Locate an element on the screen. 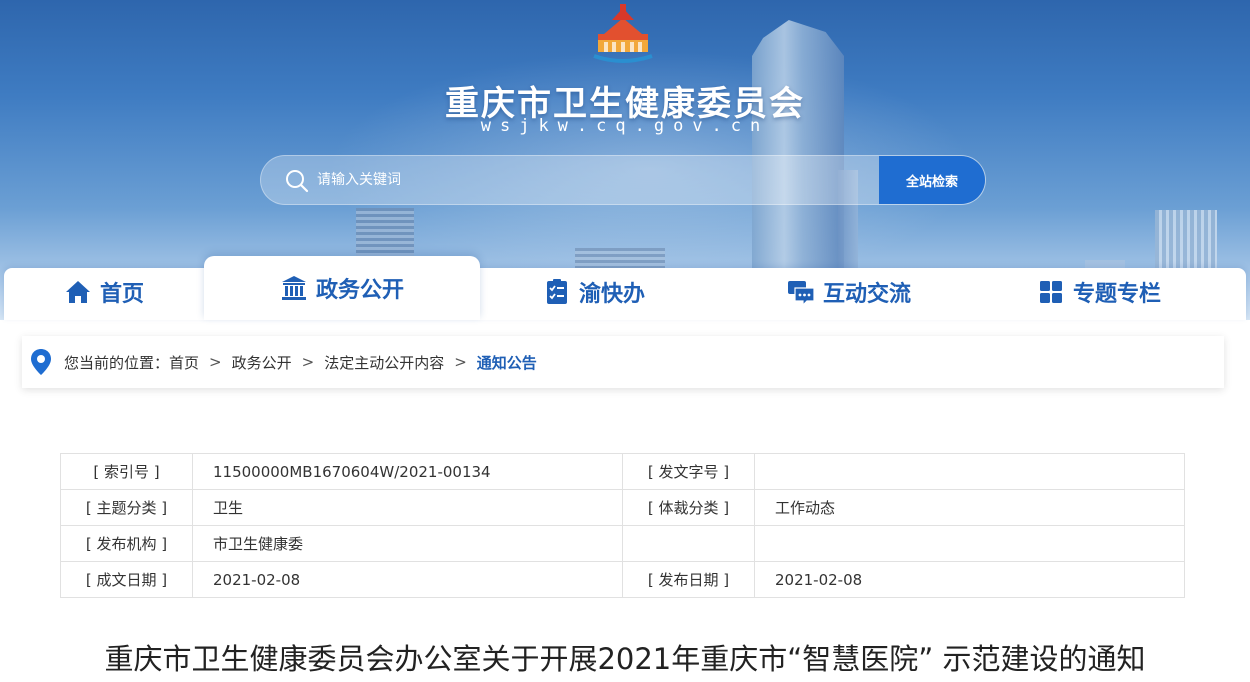 Image resolution: width=1250 pixels, height=682 pixels. info-label: [ 索引号 ] is located at coordinates (126, 471).